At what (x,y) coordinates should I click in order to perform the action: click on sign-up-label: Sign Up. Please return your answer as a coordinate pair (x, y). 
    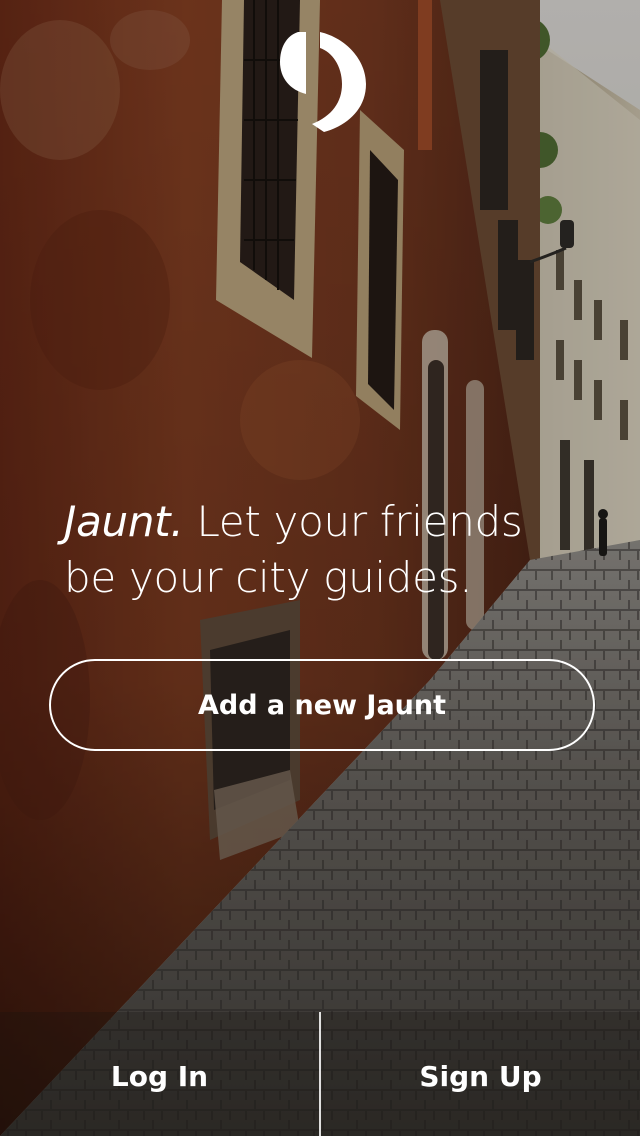
    Looking at the image, I should click on (480, 1076).